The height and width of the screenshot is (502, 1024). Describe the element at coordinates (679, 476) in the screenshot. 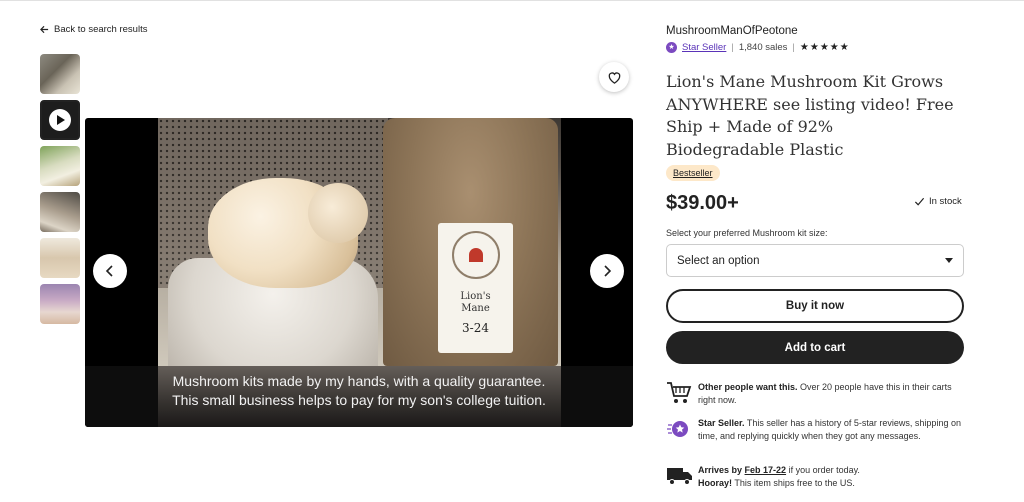

I see `truck-icon` at that location.